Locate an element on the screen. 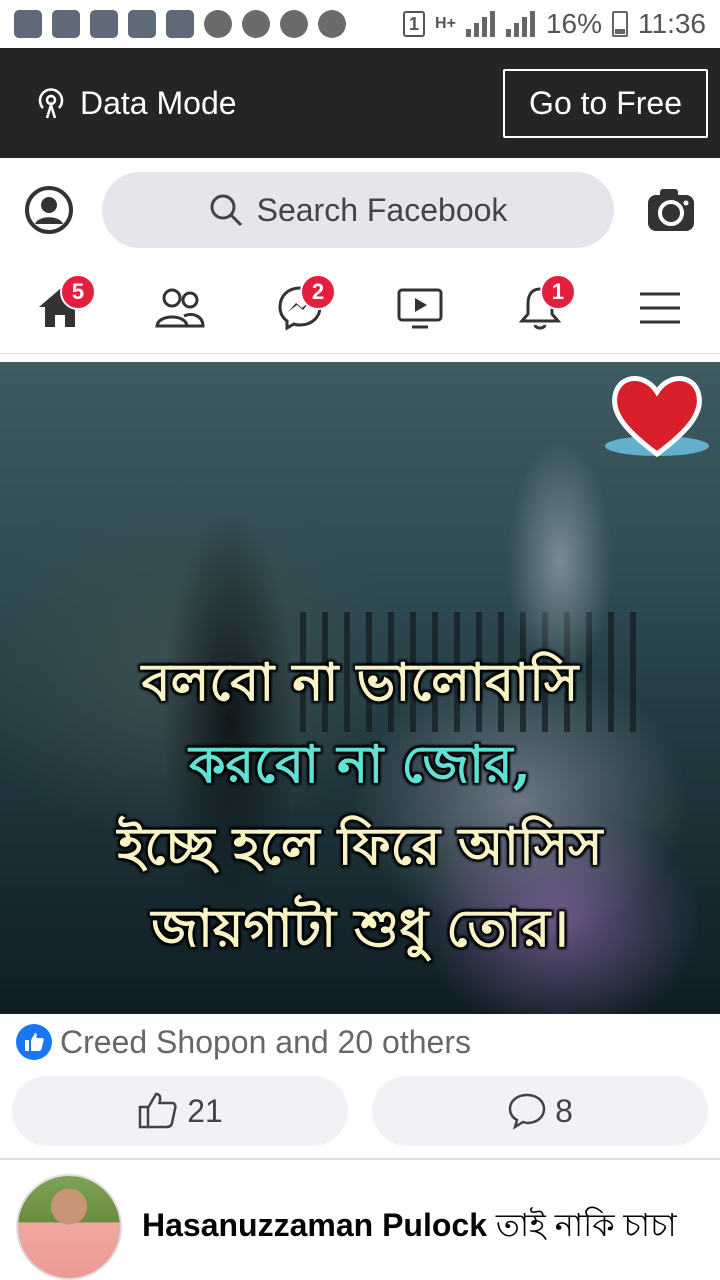 The width and height of the screenshot is (720, 1280). profile-icon is located at coordinates (49, 210).